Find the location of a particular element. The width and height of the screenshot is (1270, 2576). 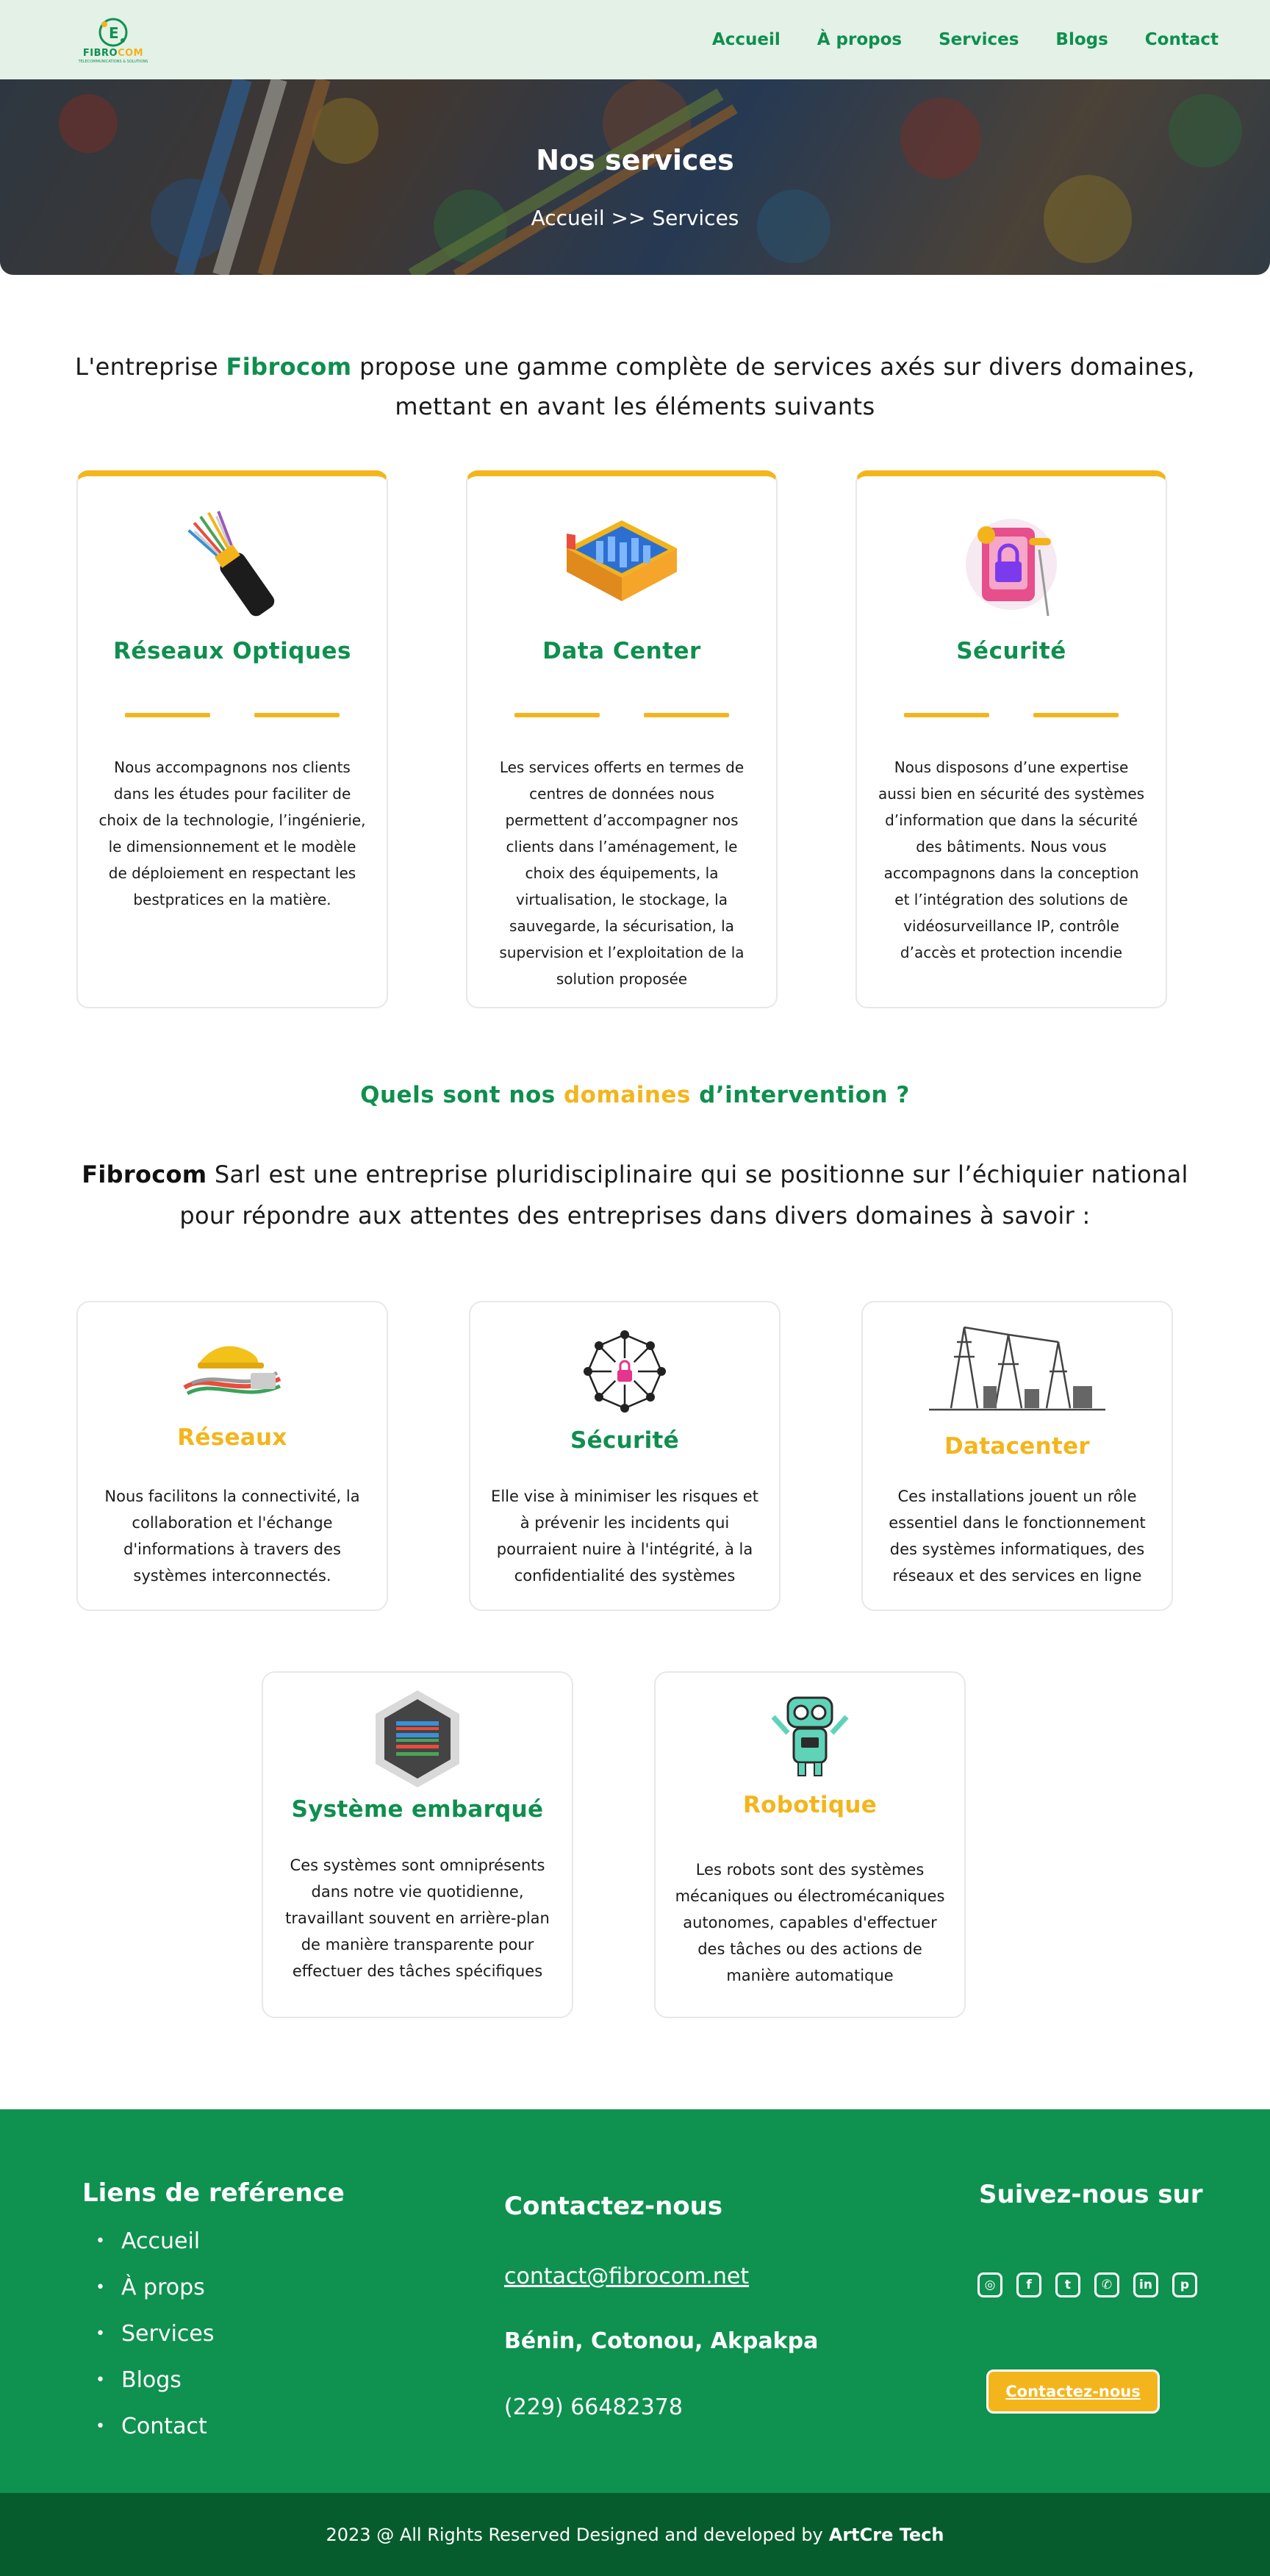

domain-title: Sécurité is located at coordinates (624, 1440).